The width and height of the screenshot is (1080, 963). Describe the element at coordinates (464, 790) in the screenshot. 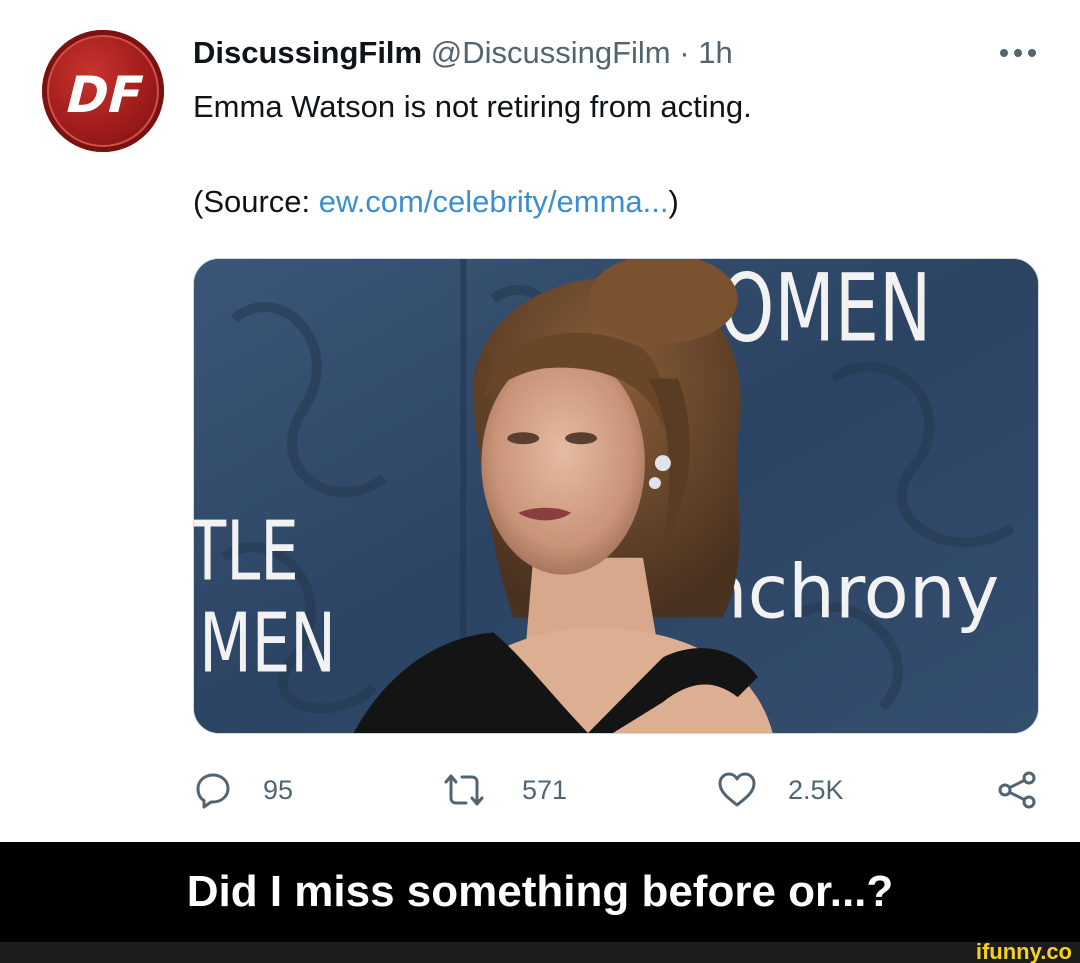

I see `retweet-icon` at that location.